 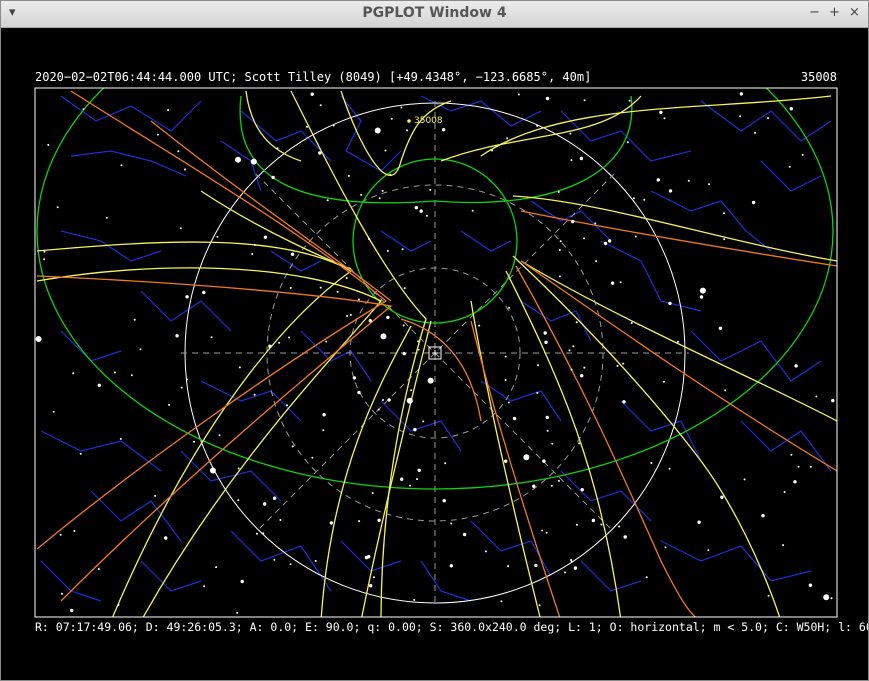 What do you see at coordinates (434, 14) in the screenshot?
I see `title-bar: ▾ PGPLOT Window 4 − + ×` at bounding box center [434, 14].